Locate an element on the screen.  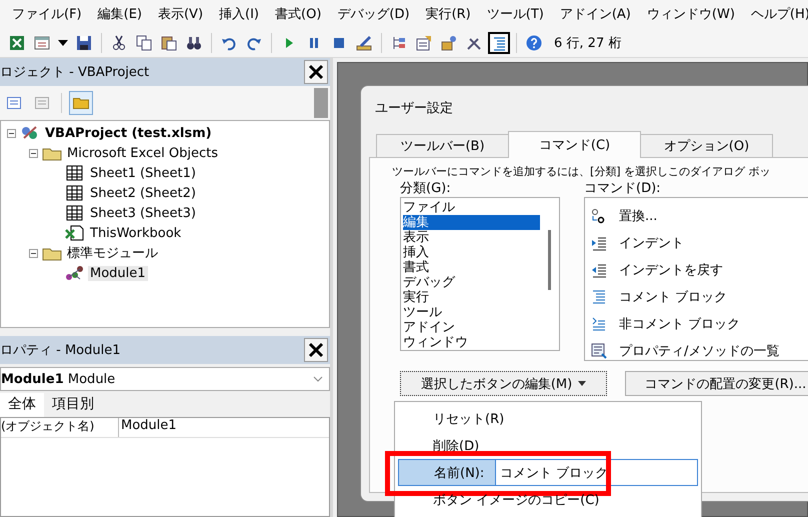
dialog-title: ユーザー設定 is located at coordinates (414, 108).